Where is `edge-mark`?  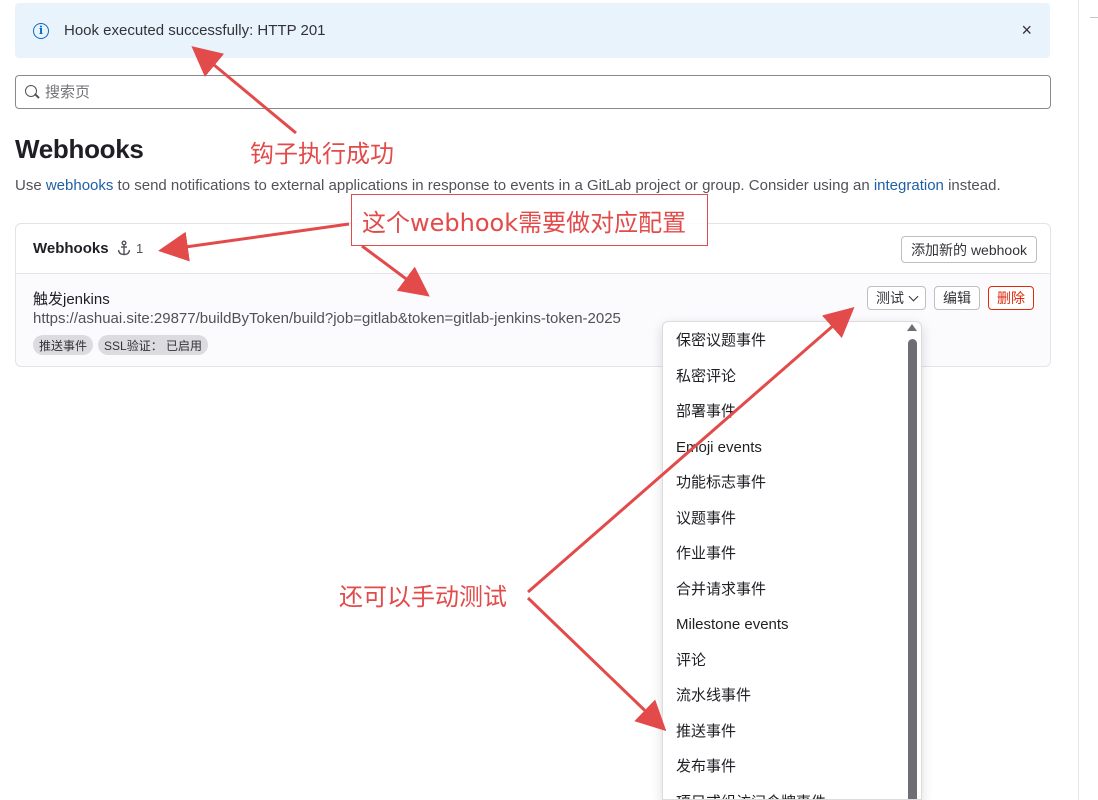
edge-mark is located at coordinates (1094, 17).